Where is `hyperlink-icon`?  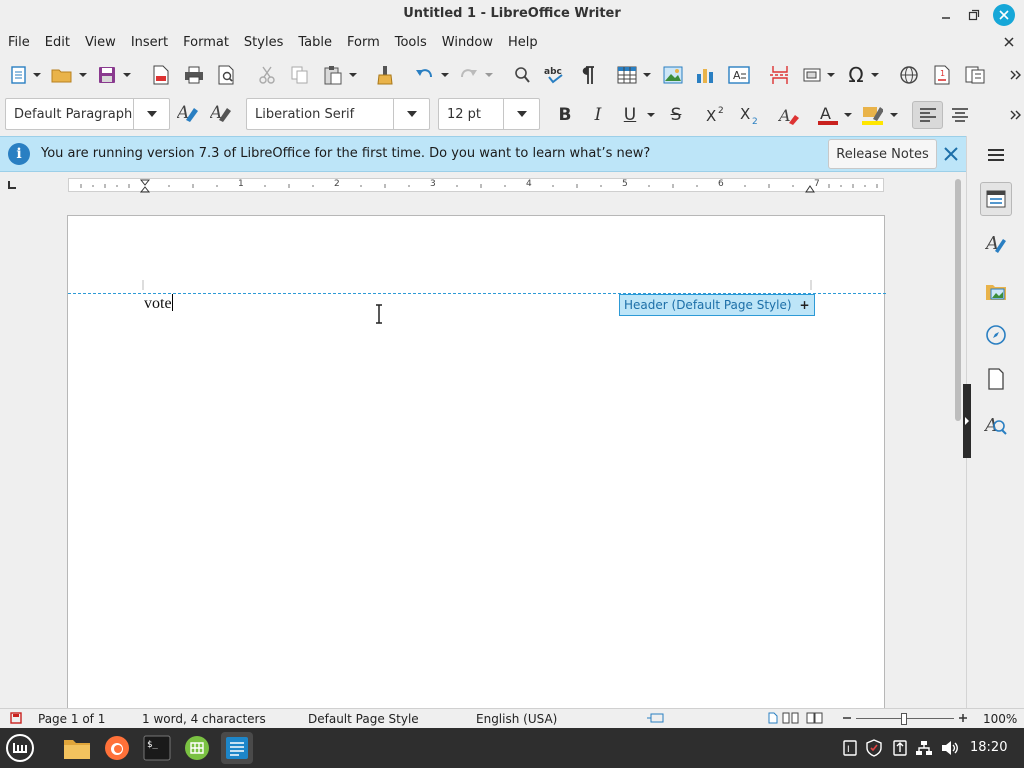 hyperlink-icon is located at coordinates (909, 75).